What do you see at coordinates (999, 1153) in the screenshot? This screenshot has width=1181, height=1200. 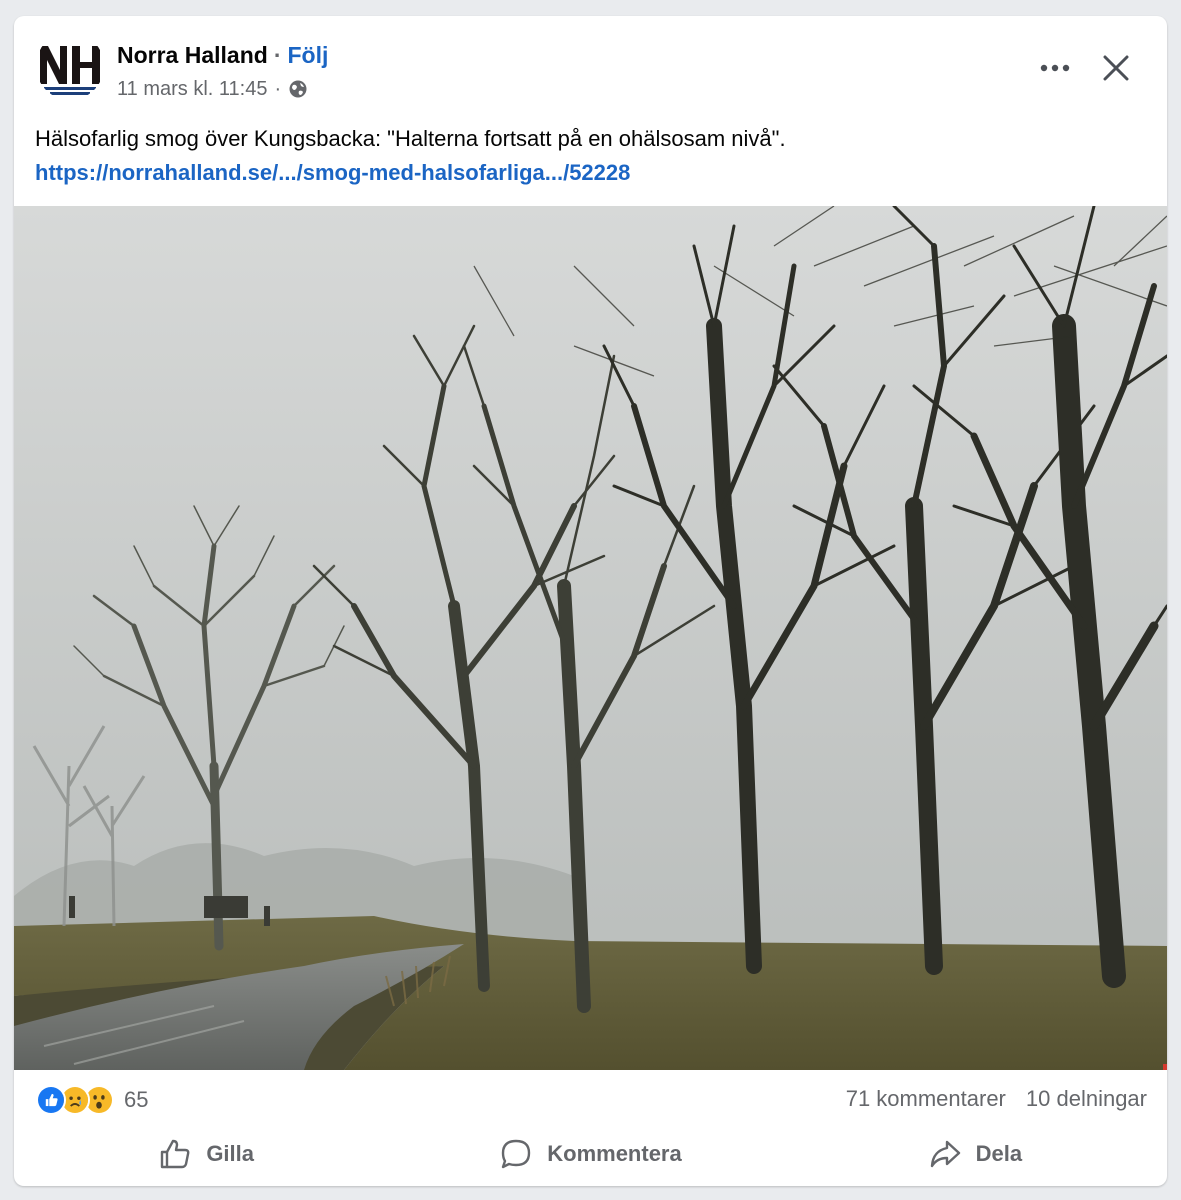 I see `share-label: Dela` at bounding box center [999, 1153].